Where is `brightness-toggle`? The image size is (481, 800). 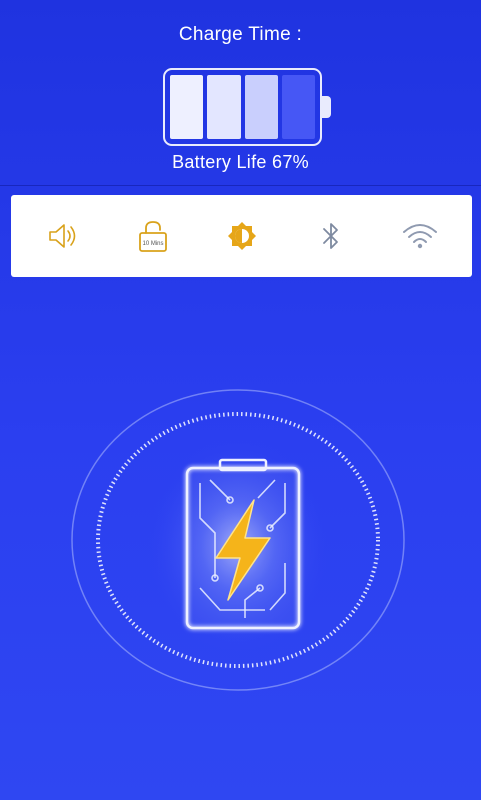 brightness-toggle is located at coordinates (242, 236).